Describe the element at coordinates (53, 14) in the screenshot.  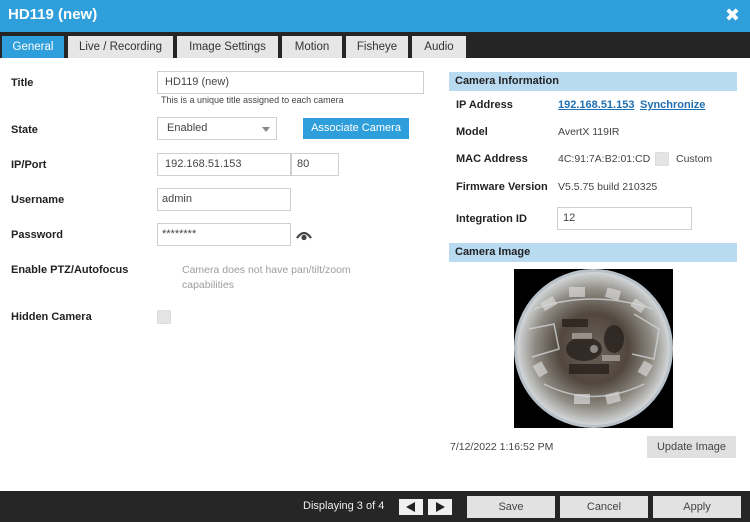
I see `window-title: HD119 (new)` at that location.